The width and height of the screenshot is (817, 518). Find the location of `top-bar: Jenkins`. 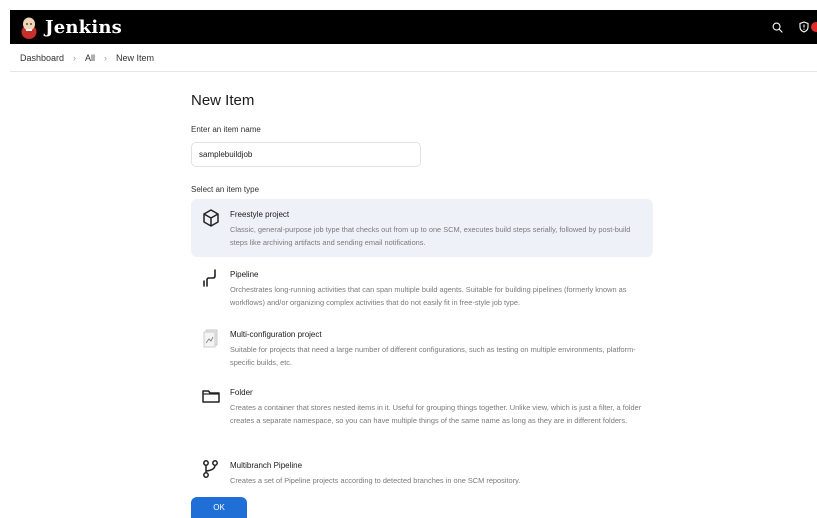

top-bar: Jenkins is located at coordinates (413, 27).